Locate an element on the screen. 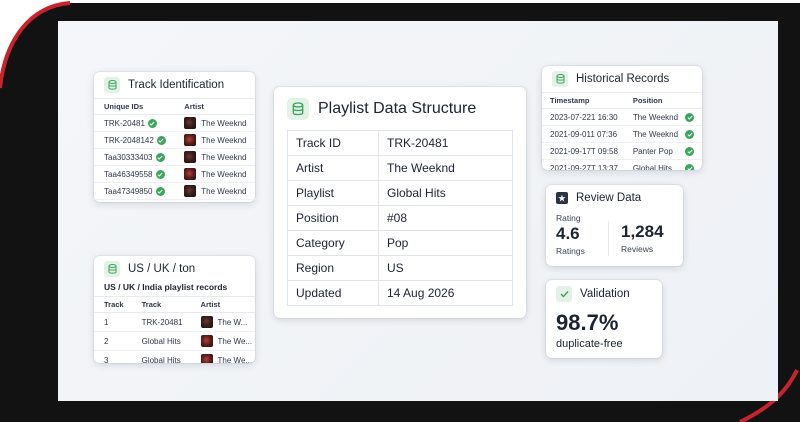 The height and width of the screenshot is (422, 800). field-key: Updated is located at coordinates (333, 293).